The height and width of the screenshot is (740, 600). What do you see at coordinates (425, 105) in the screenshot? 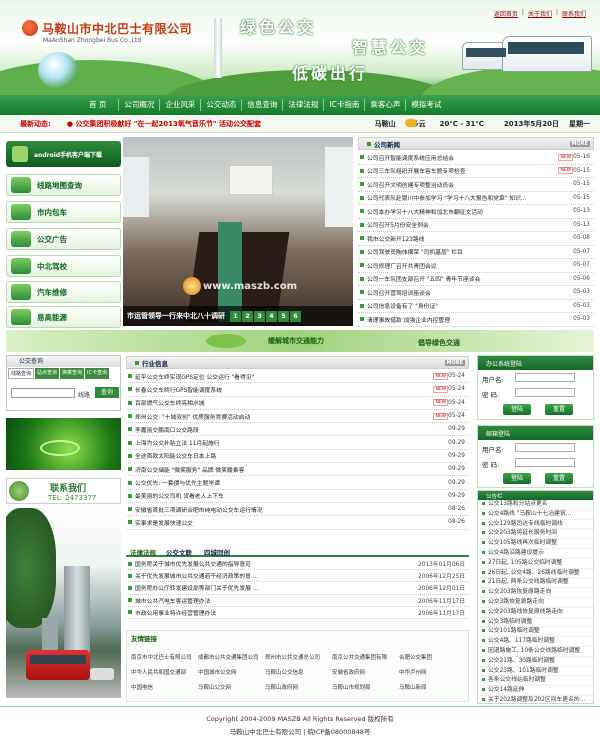
I see `nav-exam: 模拟考试` at bounding box center [425, 105].